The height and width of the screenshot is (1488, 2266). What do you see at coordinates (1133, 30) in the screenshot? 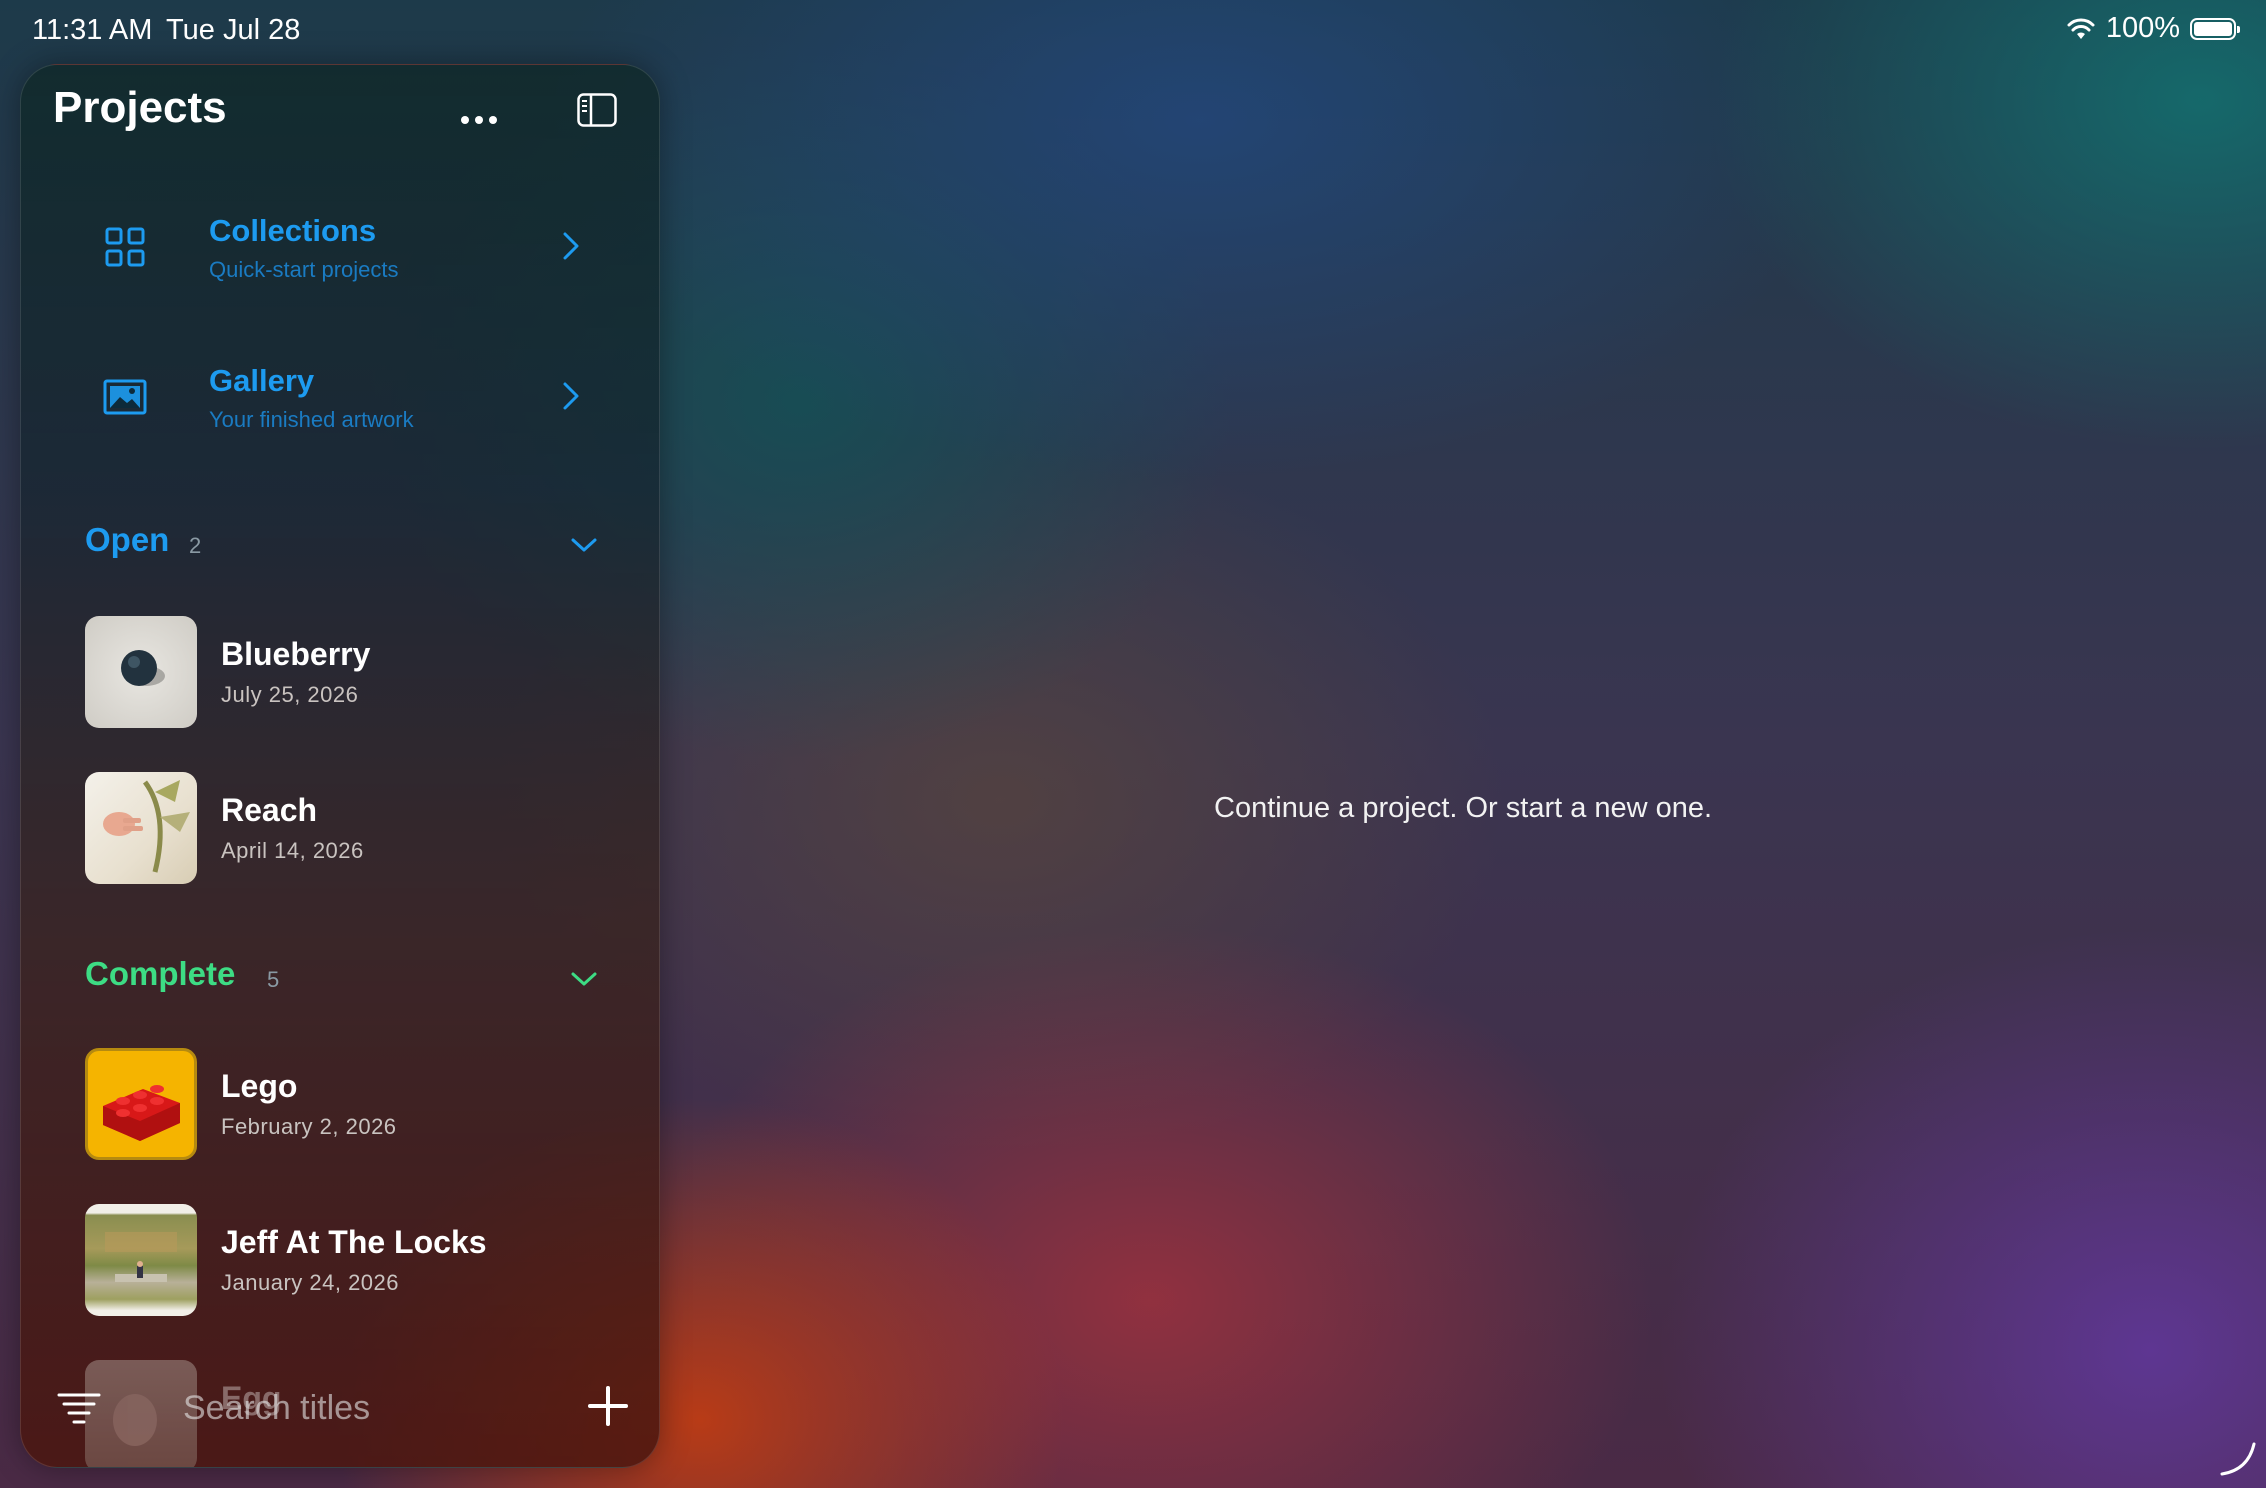
I see `status-bar: 11:31 AM Tue Jul 28 100%` at bounding box center [1133, 30].